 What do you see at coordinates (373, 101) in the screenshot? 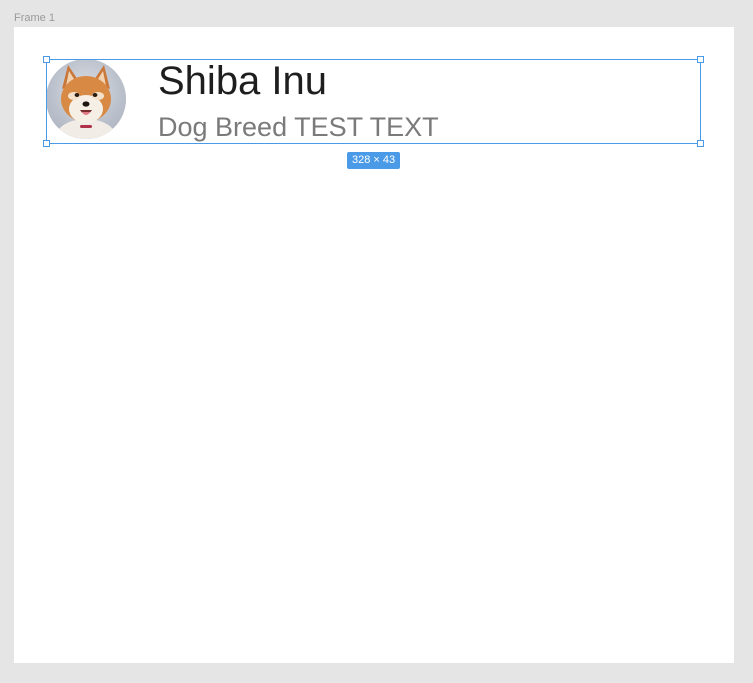
I see `selection-box` at bounding box center [373, 101].